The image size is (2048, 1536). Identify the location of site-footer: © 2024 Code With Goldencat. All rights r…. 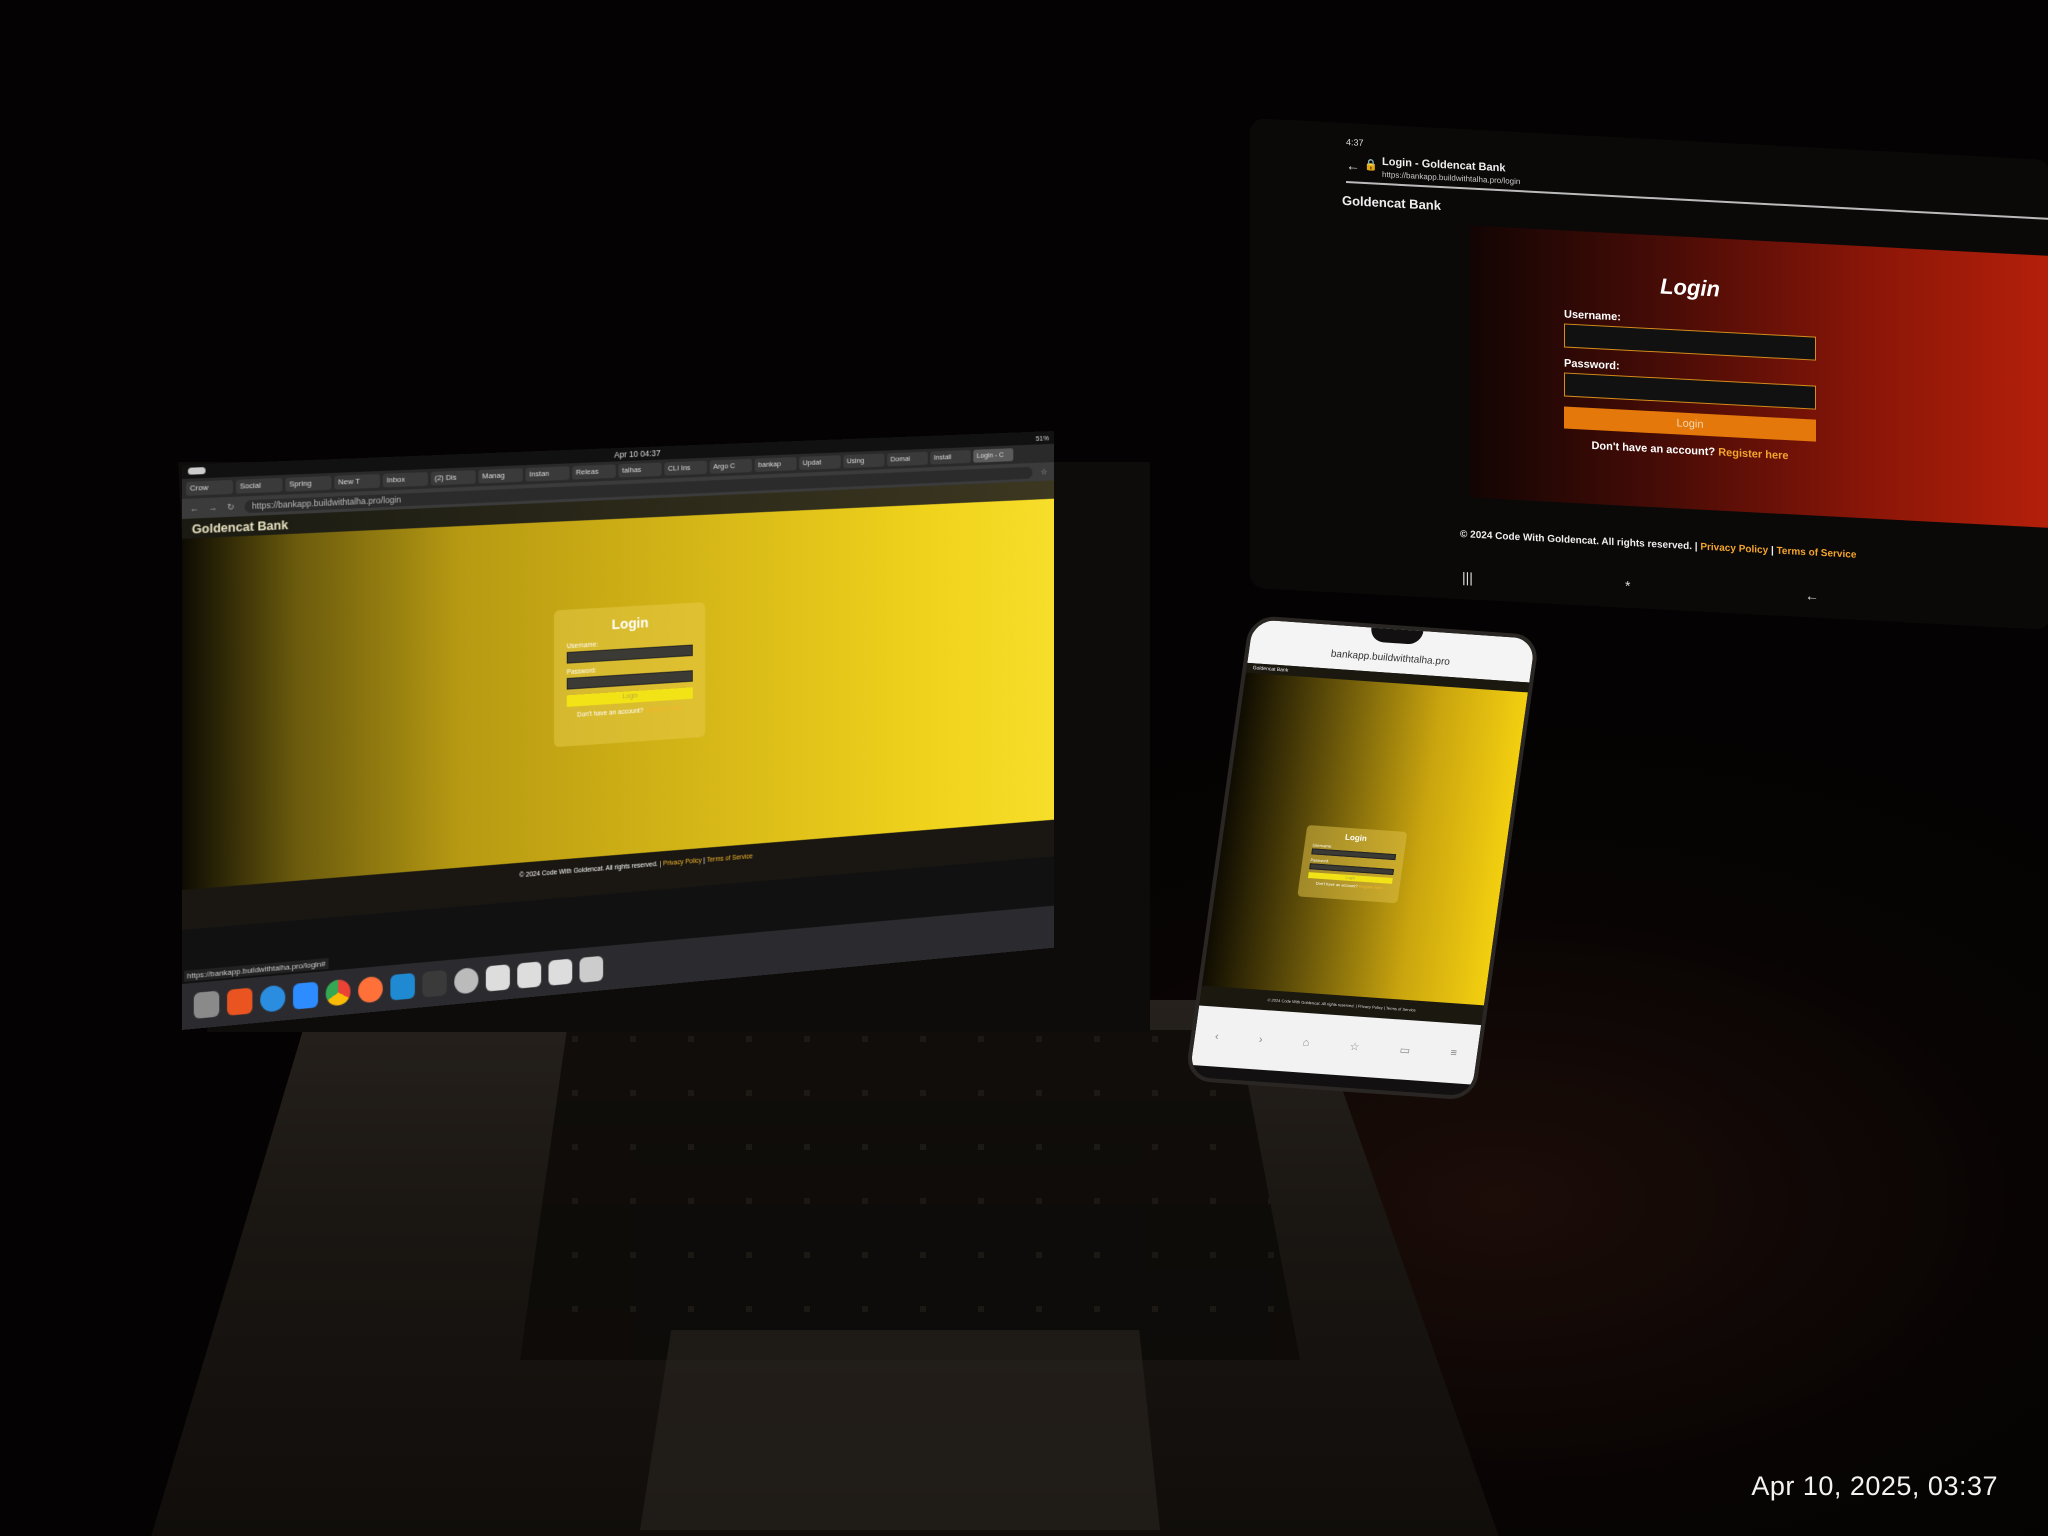
(1658, 545).